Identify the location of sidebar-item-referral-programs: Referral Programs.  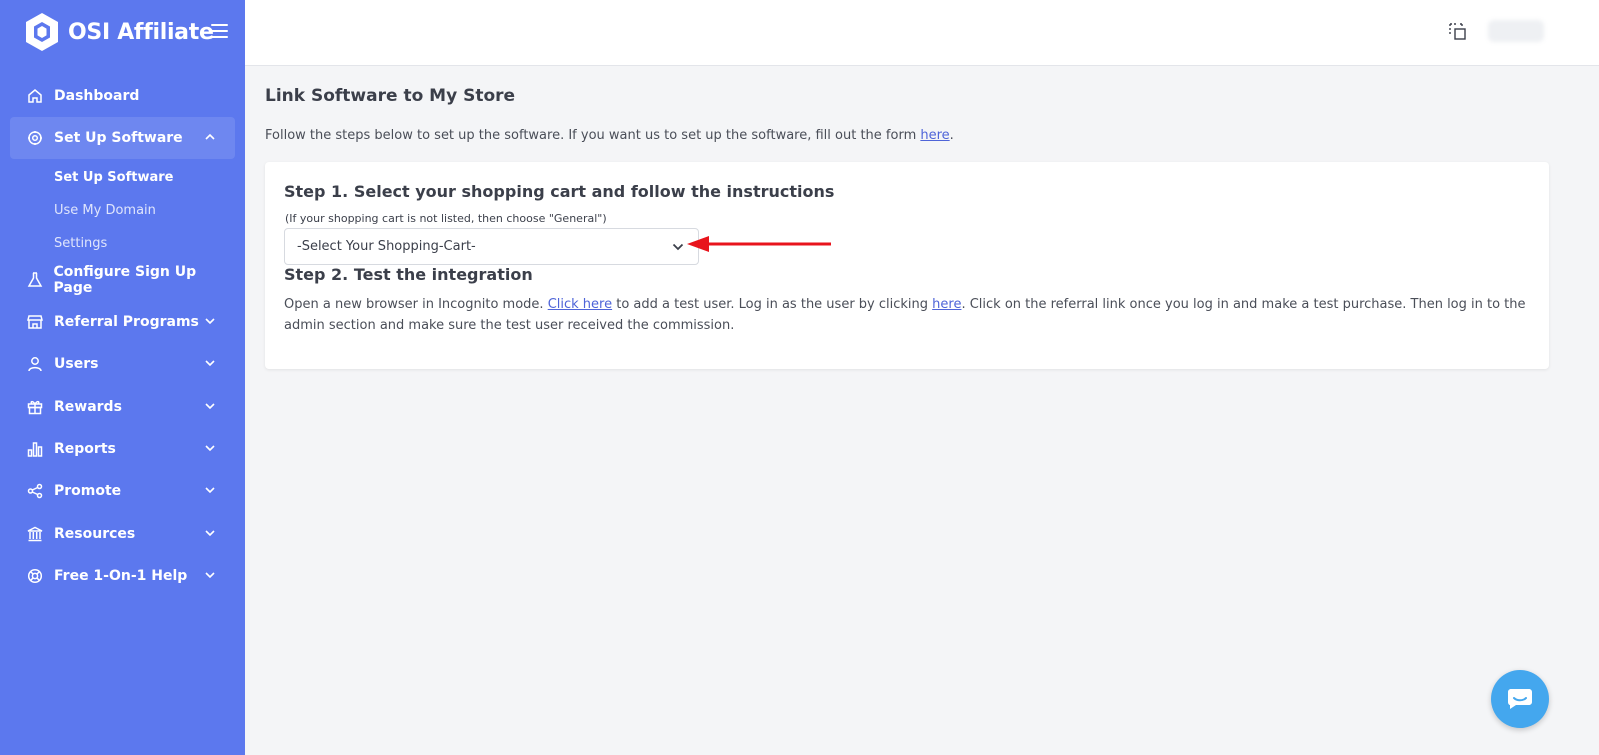
(122, 322).